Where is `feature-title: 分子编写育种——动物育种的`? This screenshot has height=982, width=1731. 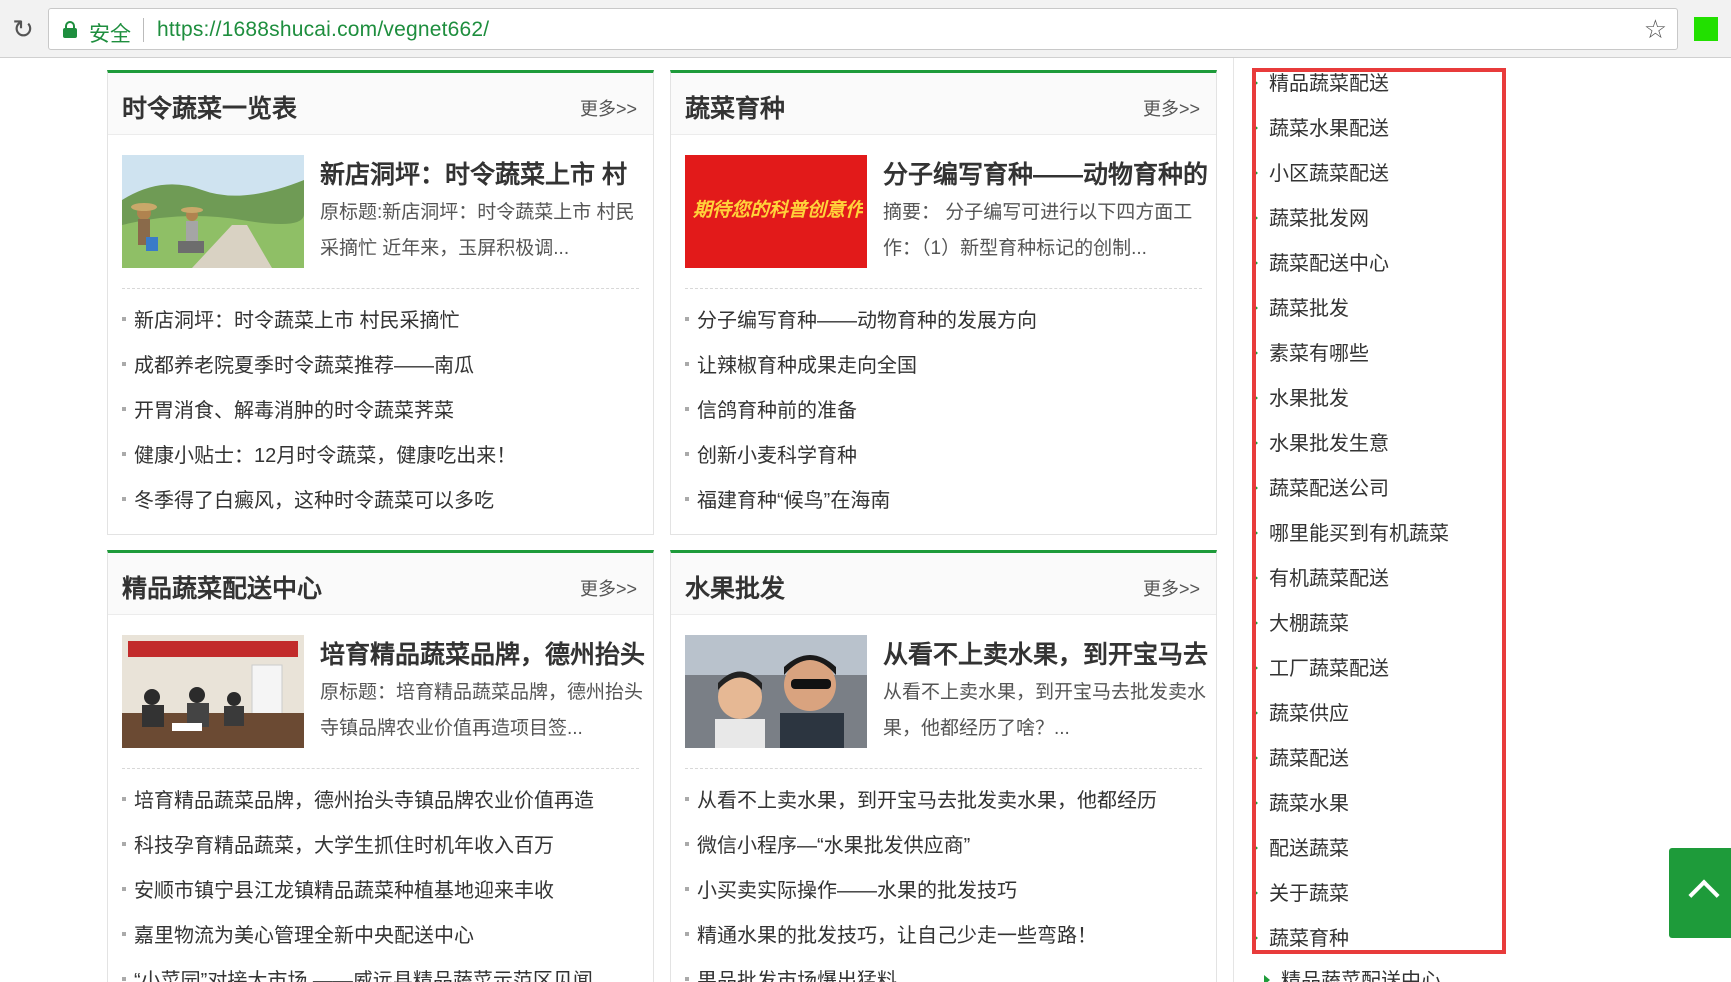
feature-title: 分子编写育种——动物育种的 is located at coordinates (1048, 173).